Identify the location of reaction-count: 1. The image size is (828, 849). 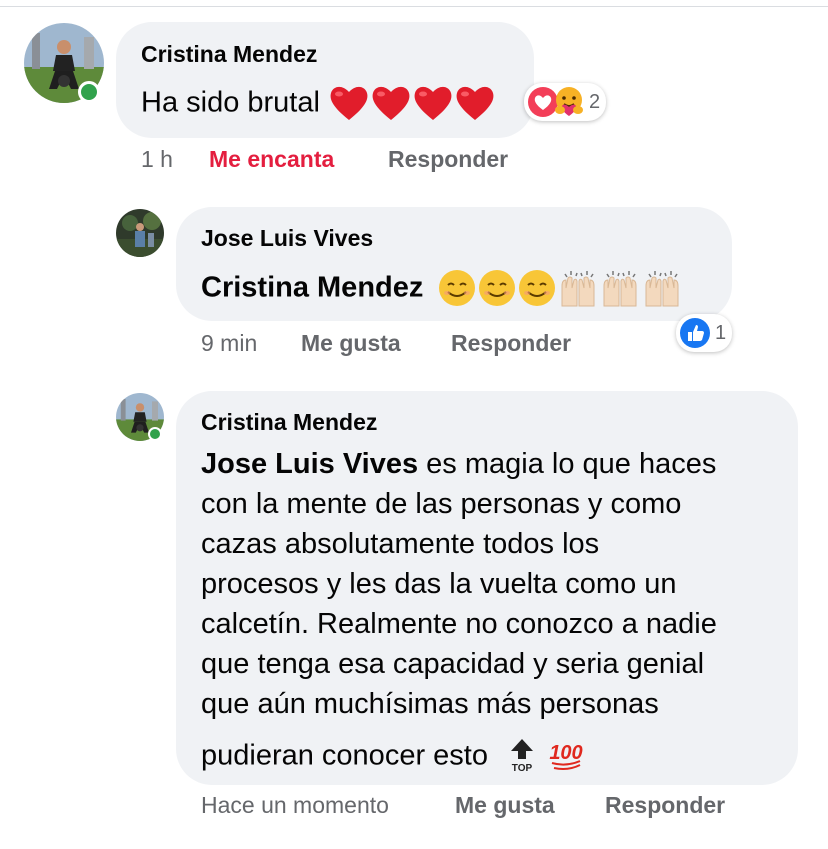
(721, 332).